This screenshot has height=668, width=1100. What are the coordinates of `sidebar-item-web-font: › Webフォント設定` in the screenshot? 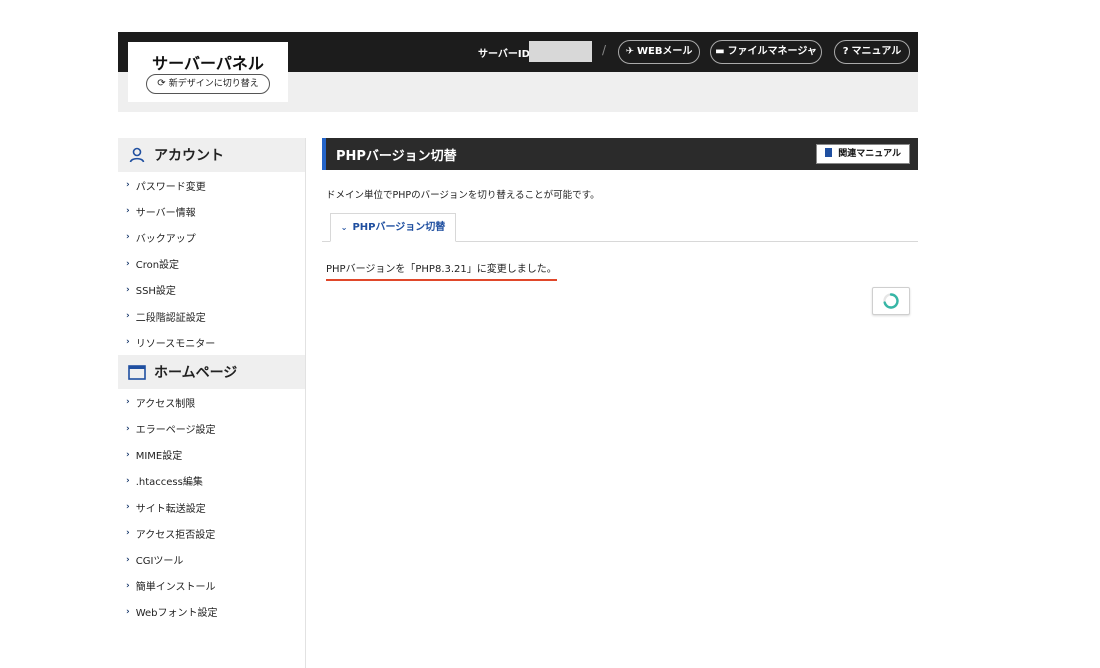 It's located at (211, 612).